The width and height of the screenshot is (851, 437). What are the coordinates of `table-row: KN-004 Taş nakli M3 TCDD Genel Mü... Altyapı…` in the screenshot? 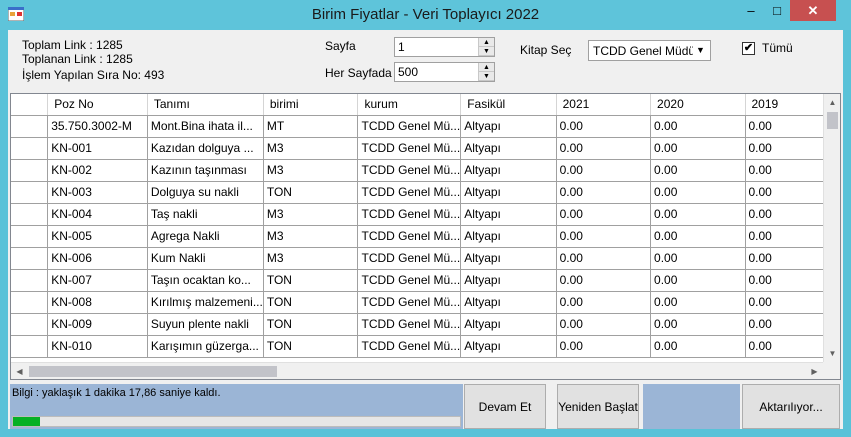 It's located at (425, 214).